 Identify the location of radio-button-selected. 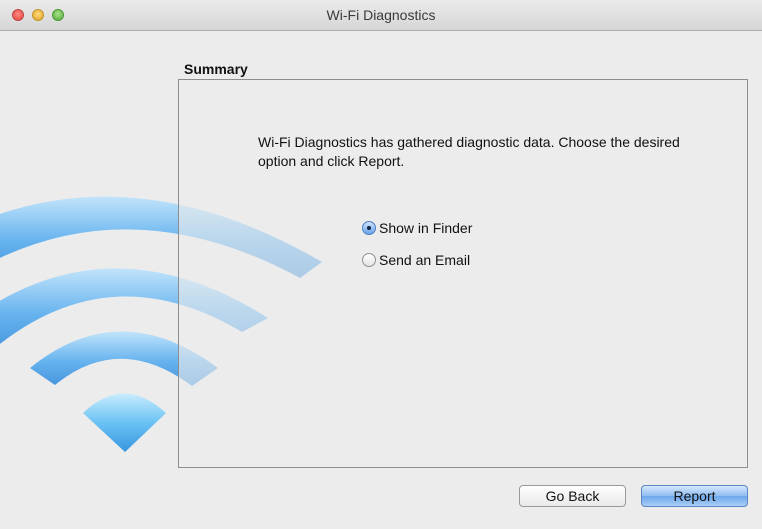
(369, 228).